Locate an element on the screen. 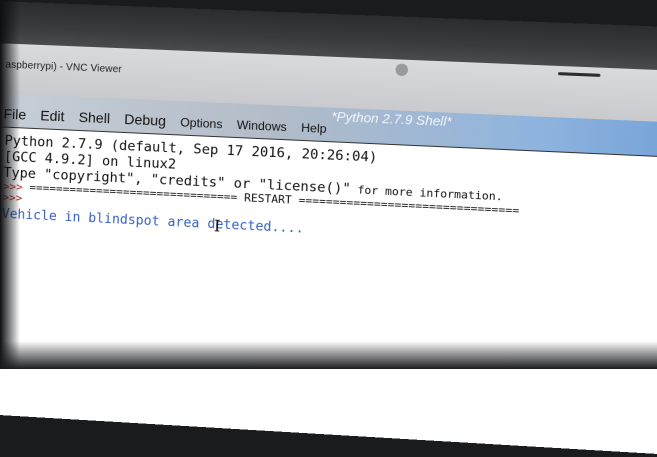  menu-debug: Debug is located at coordinates (145, 120).